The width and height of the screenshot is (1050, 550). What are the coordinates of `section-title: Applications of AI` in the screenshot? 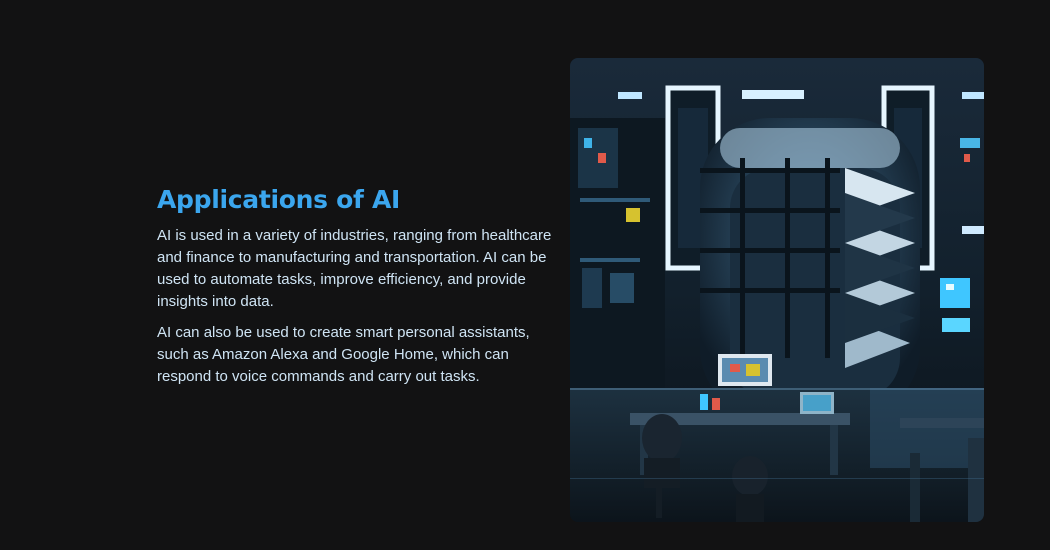 It's located at (279, 199).